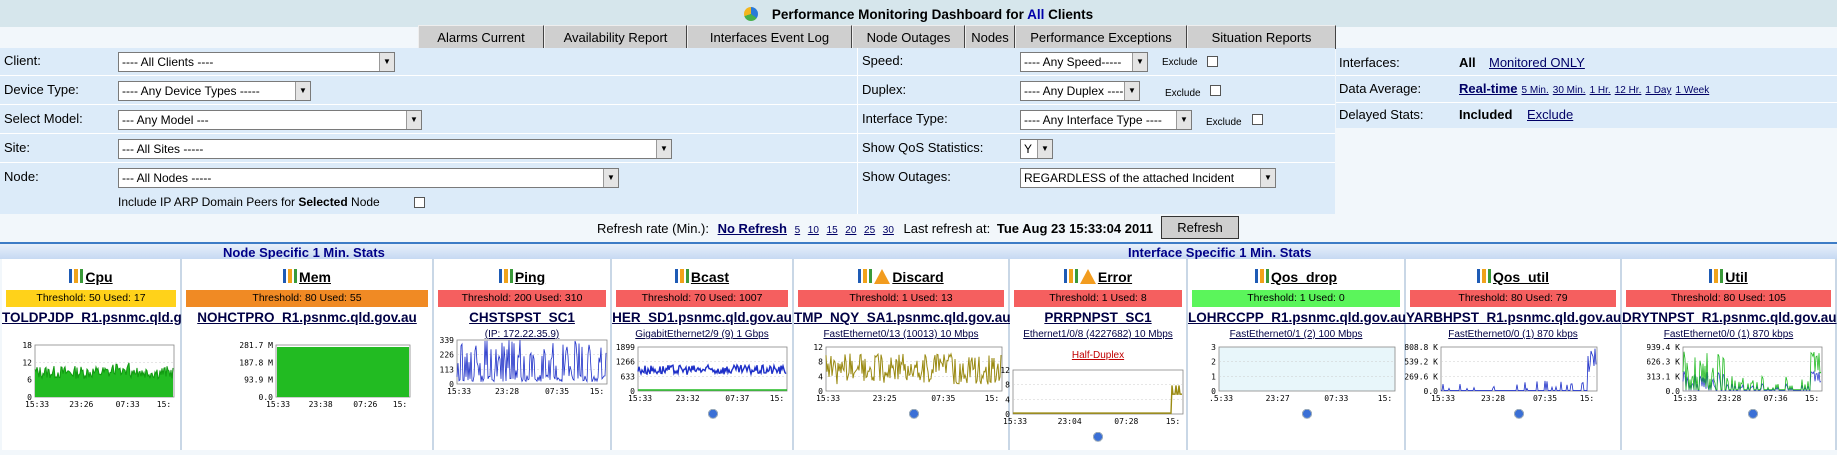 The height and width of the screenshot is (455, 1837). I want to click on device-link: YARBHPST_R1.psnmc.qld.gov.au, so click(1513, 317).